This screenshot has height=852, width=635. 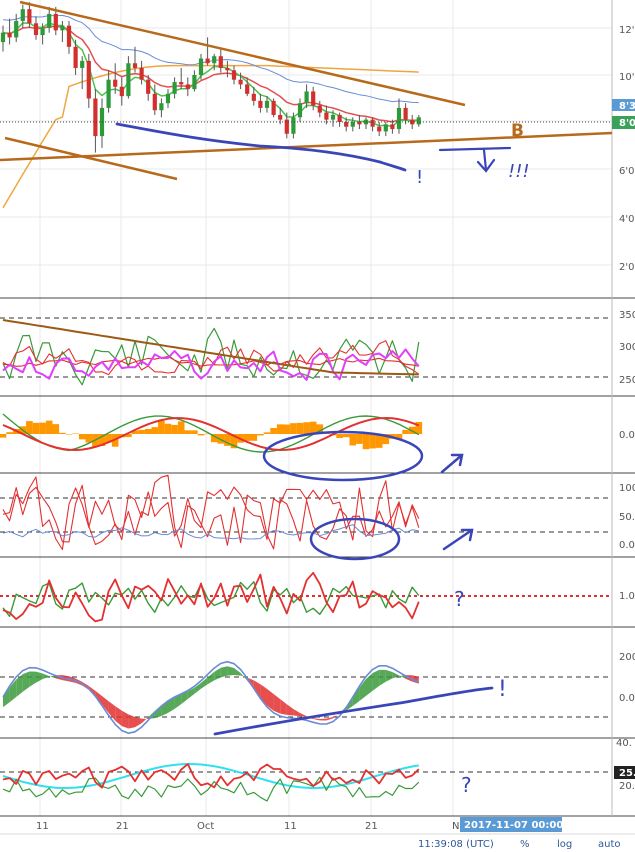 What do you see at coordinates (627, 657) in the screenshot?
I see `osc5-tick-label: 200` at bounding box center [627, 657].